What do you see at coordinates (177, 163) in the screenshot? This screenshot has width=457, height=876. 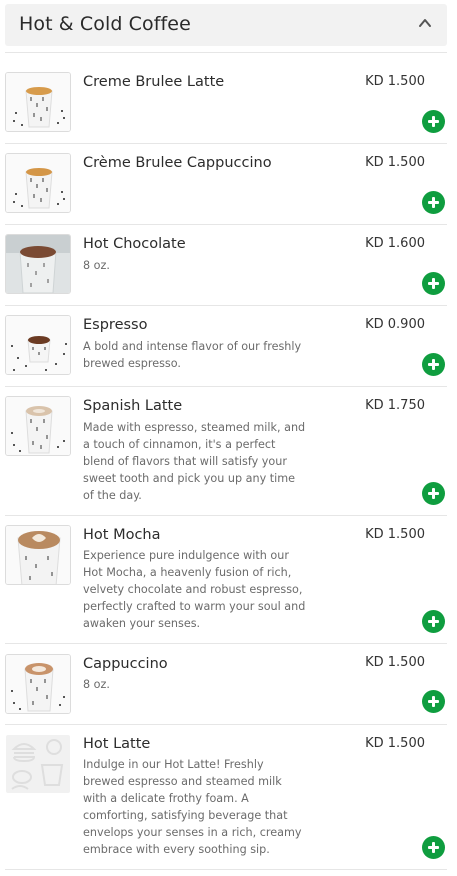 I see `item-name: Crème Brulee Cappuccino` at bounding box center [177, 163].